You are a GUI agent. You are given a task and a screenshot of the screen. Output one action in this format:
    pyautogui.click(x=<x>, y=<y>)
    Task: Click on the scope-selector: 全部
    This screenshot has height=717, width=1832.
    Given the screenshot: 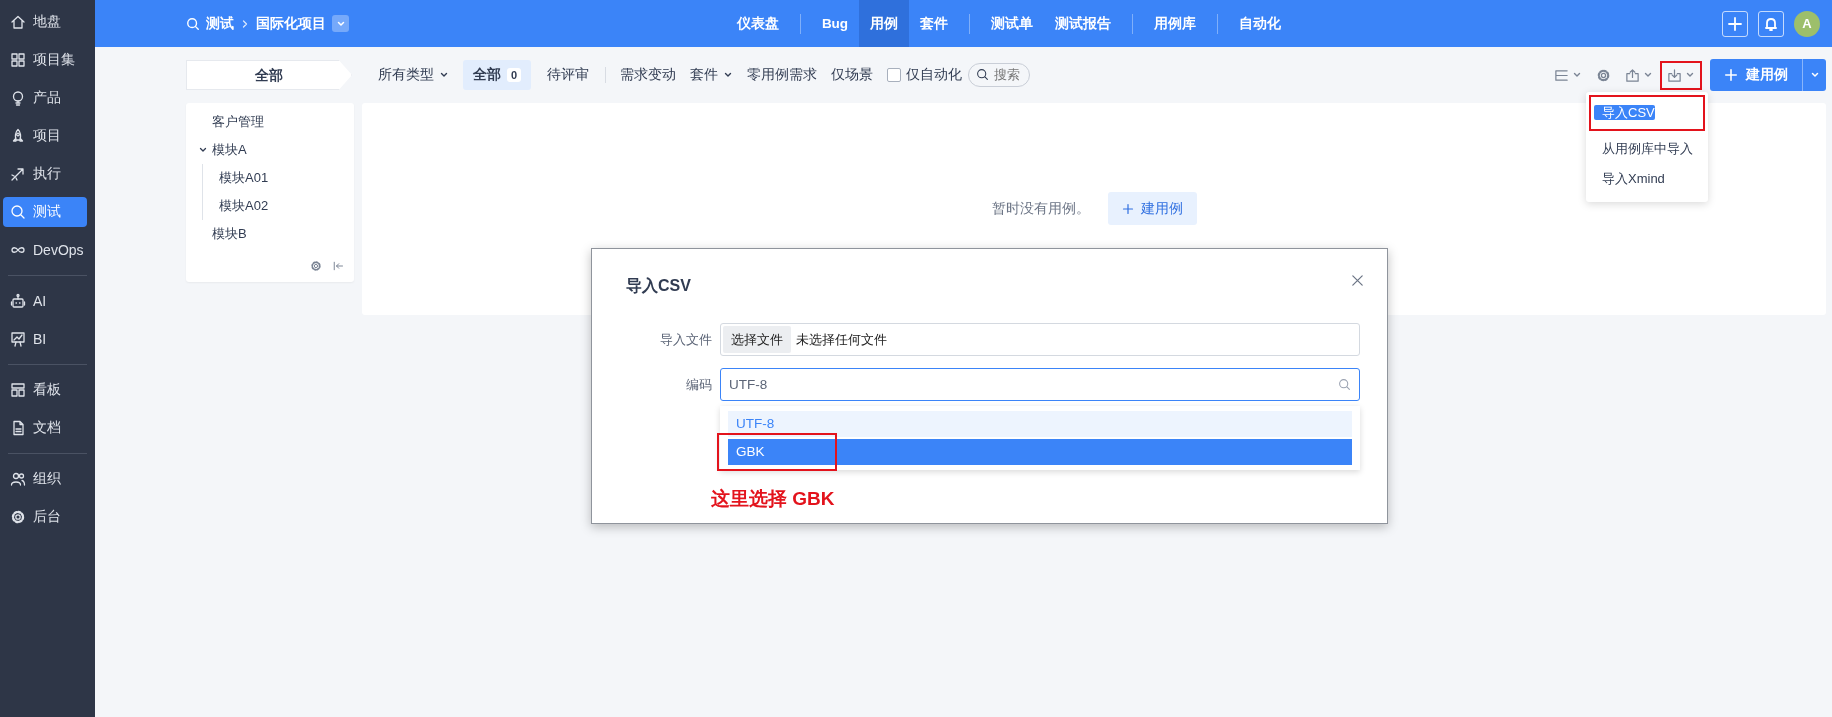 What is the action you would take?
    pyautogui.click(x=269, y=75)
    